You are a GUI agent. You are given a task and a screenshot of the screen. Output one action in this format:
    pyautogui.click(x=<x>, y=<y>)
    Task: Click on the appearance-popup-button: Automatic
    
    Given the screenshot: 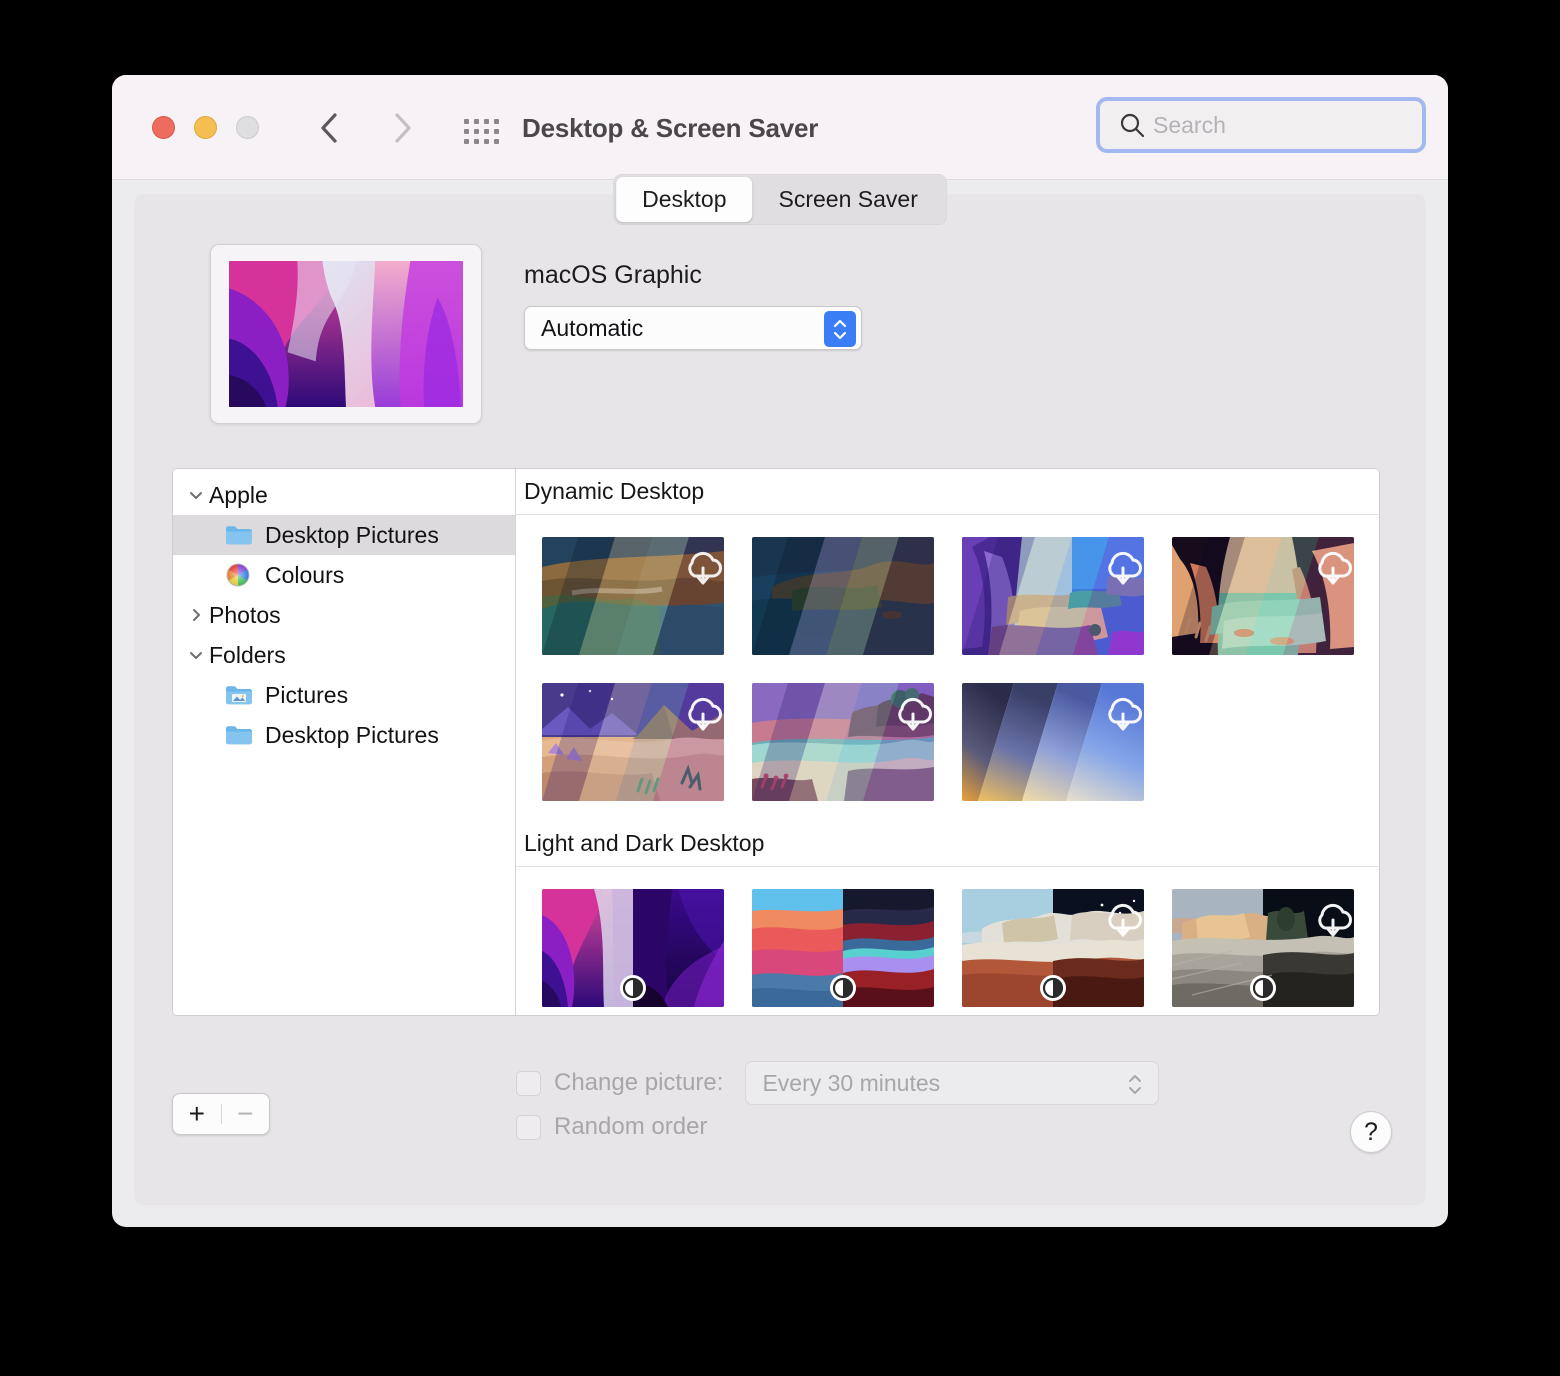 What is the action you would take?
    pyautogui.click(x=693, y=328)
    